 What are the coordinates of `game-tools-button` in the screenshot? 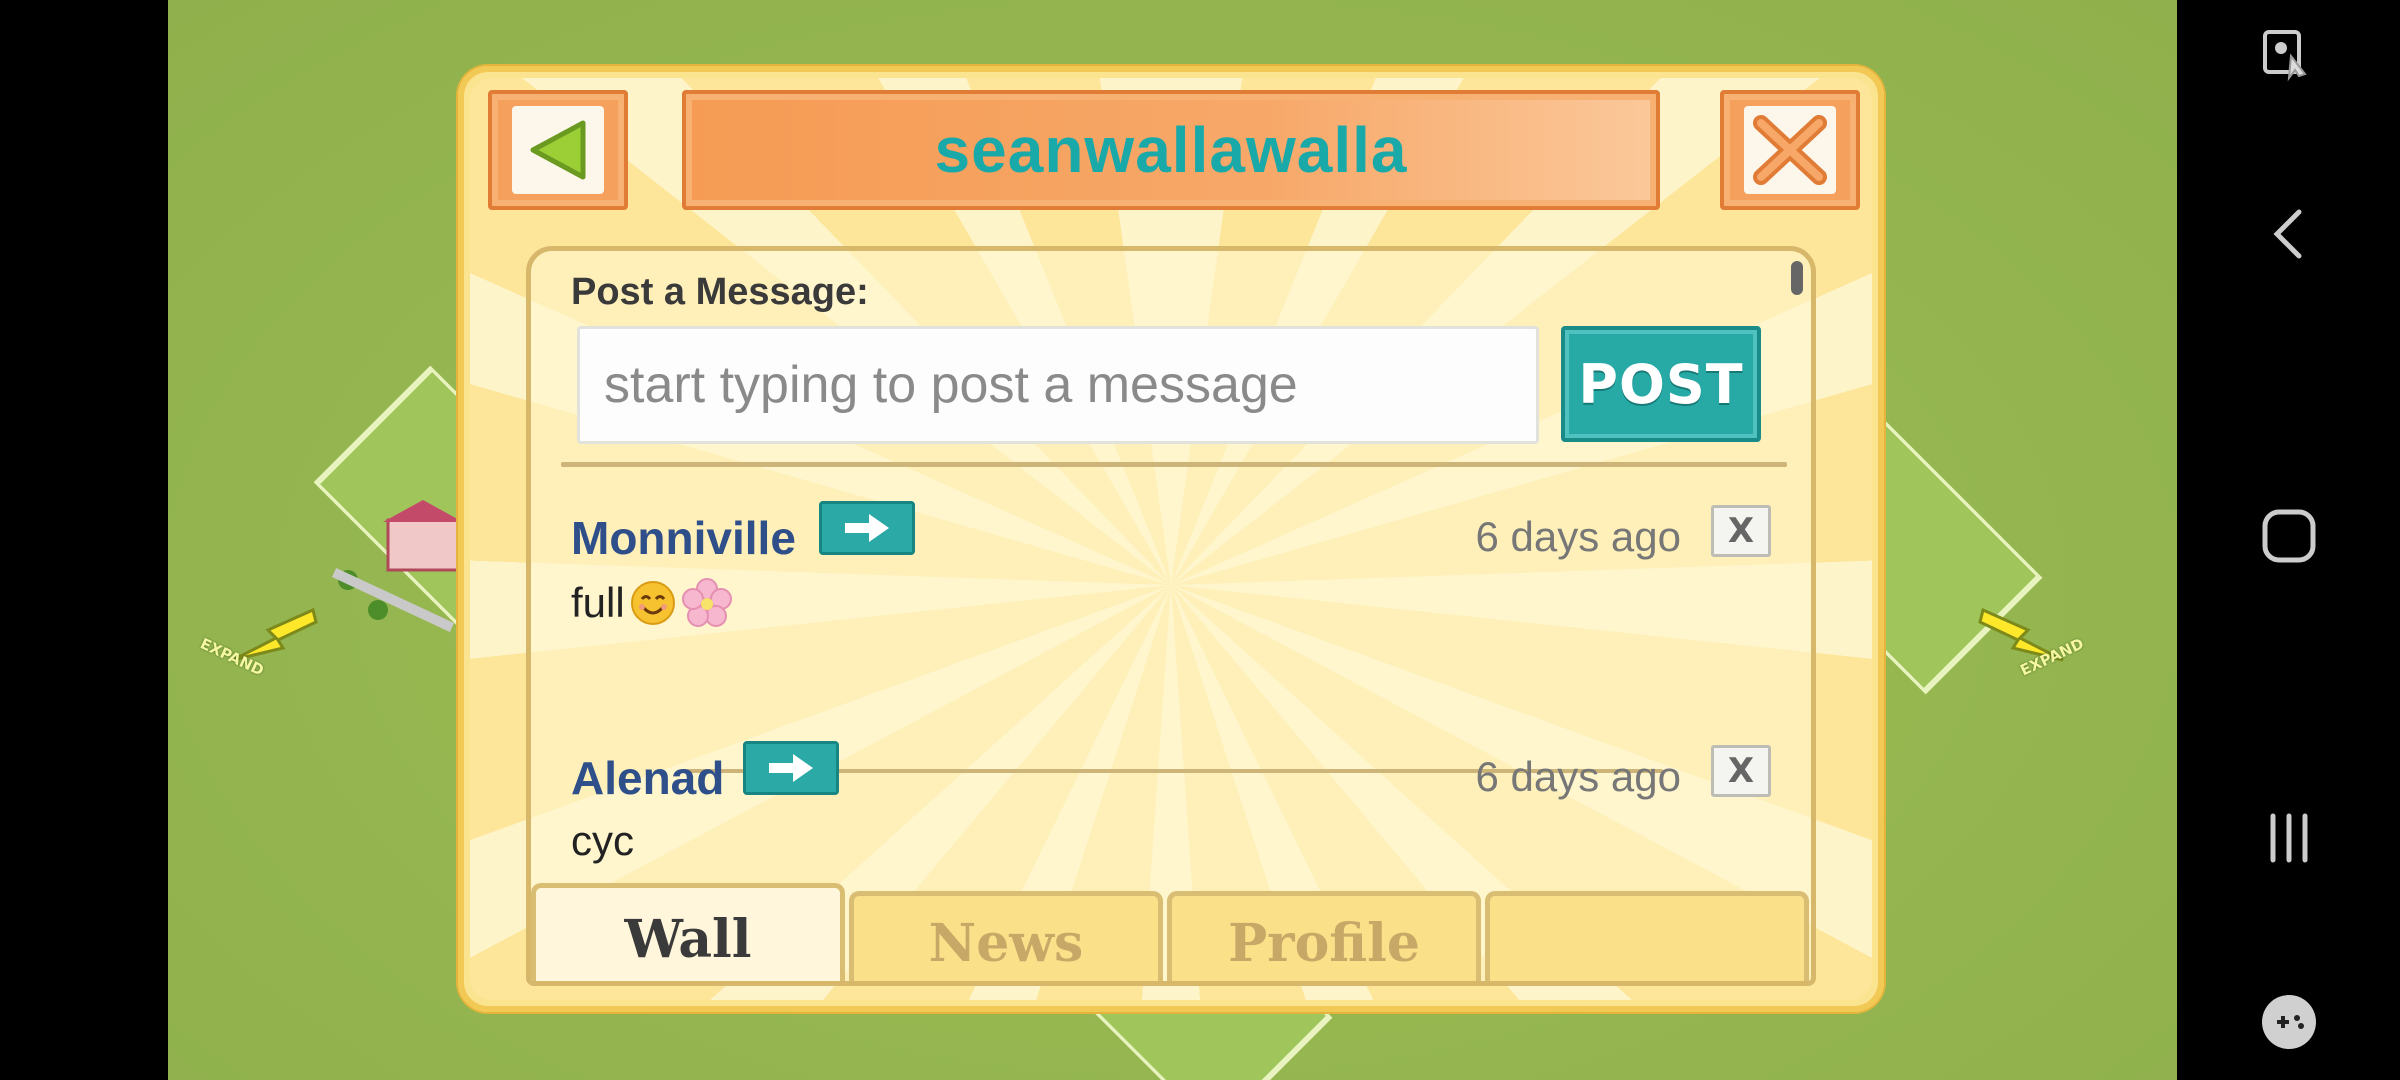 It's located at (2289, 1022).